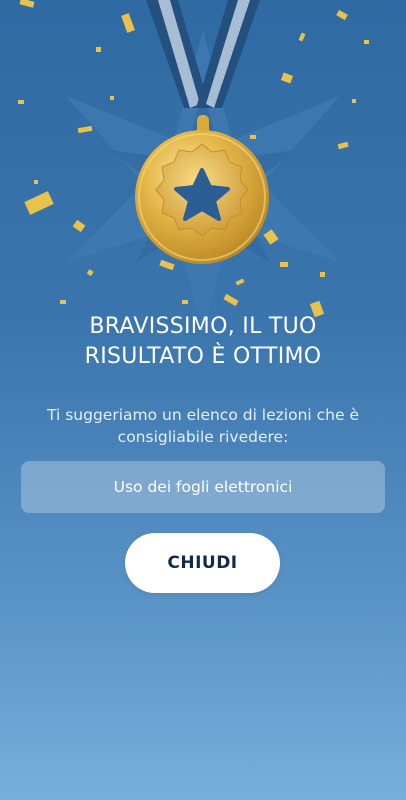 The height and width of the screenshot is (800, 406). What do you see at coordinates (203, 326) in the screenshot?
I see `result-title-line1: BRAVISSIMO, IL TUO` at bounding box center [203, 326].